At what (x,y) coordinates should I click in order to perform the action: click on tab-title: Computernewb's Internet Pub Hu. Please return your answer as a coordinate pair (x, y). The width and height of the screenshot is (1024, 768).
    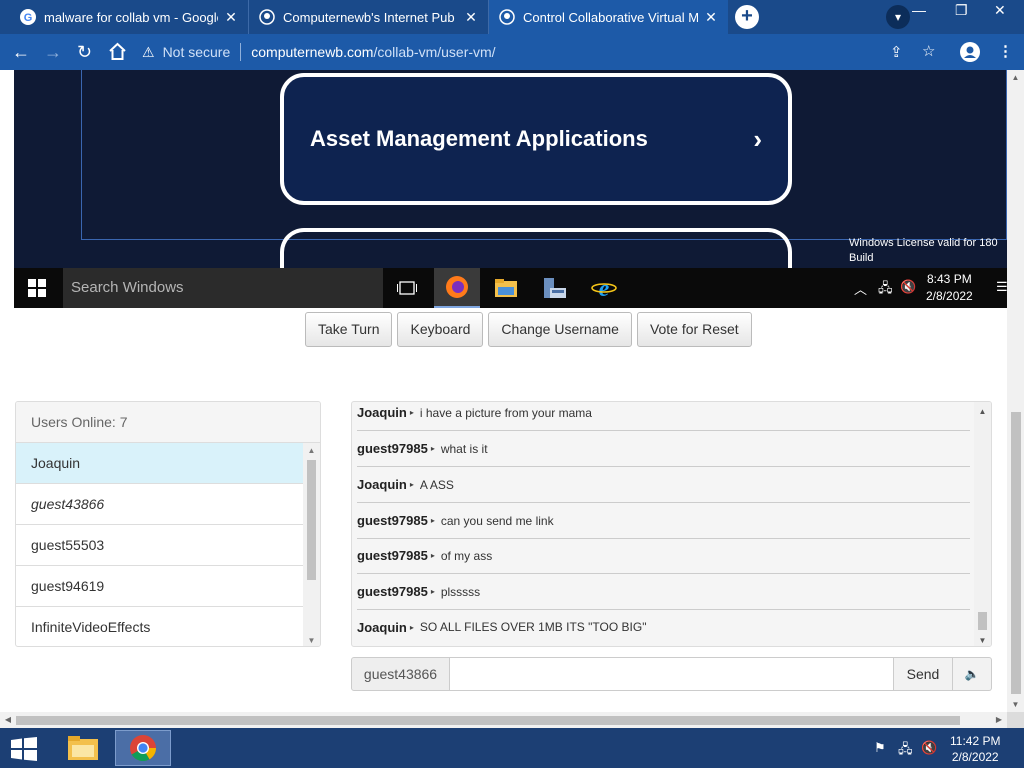
    Looking at the image, I should click on (370, 17).